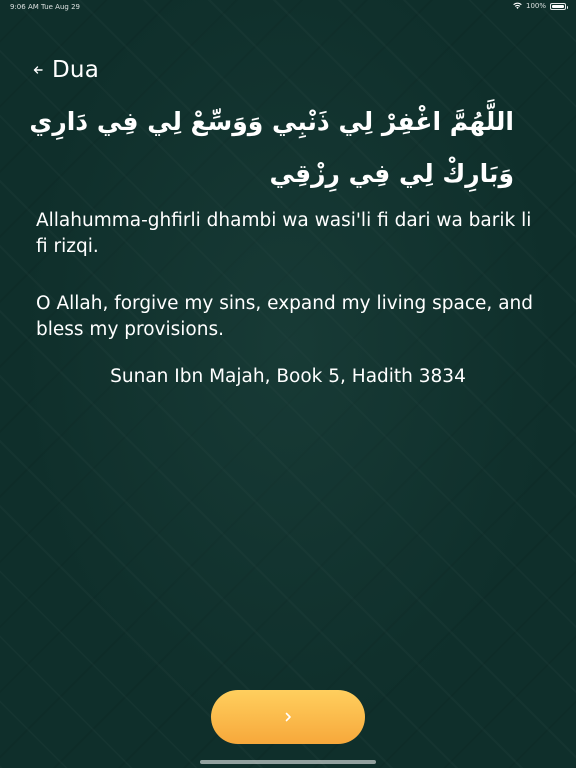 This screenshot has height=768, width=576. I want to click on header: Dua, so click(65, 70).